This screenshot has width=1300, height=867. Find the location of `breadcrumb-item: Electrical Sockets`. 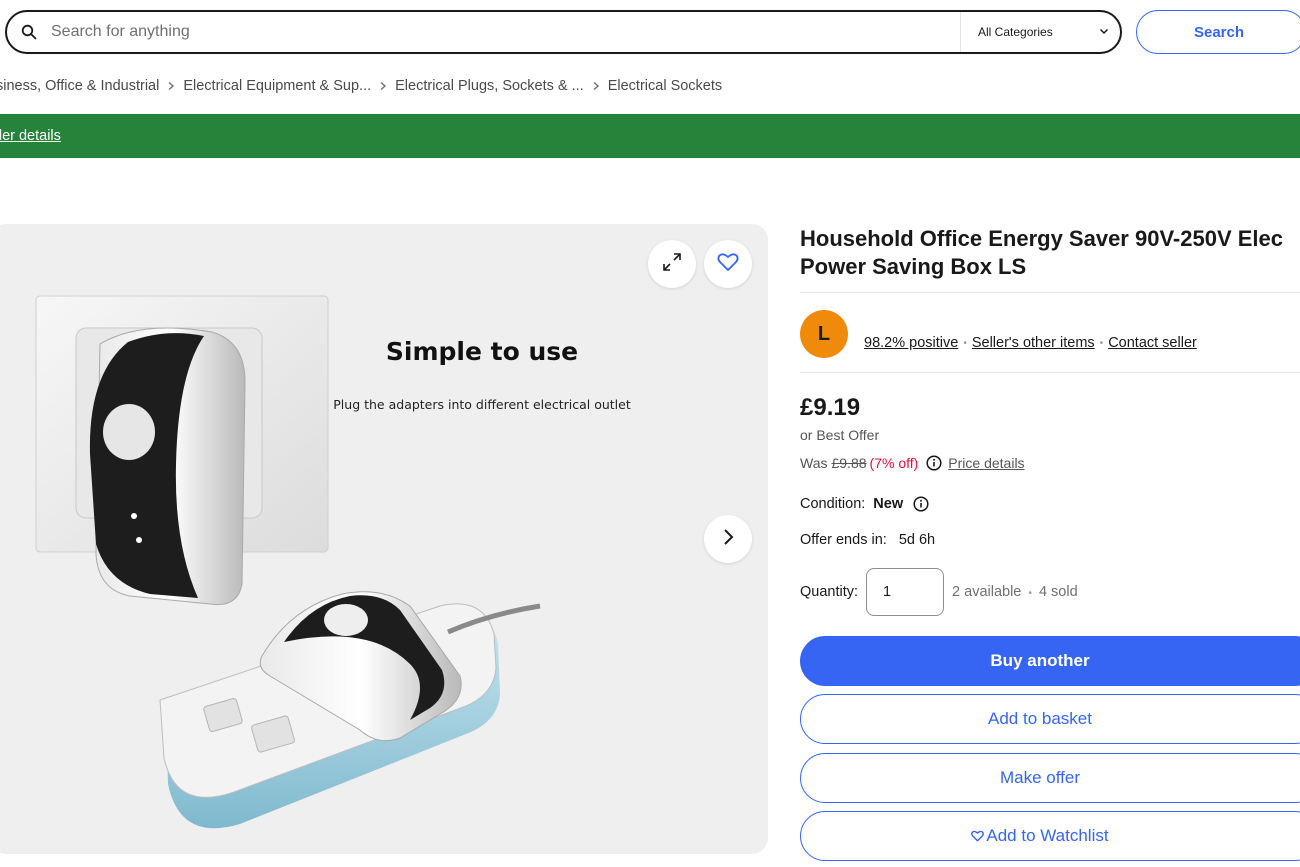

breadcrumb-item: Electrical Sockets is located at coordinates (665, 86).